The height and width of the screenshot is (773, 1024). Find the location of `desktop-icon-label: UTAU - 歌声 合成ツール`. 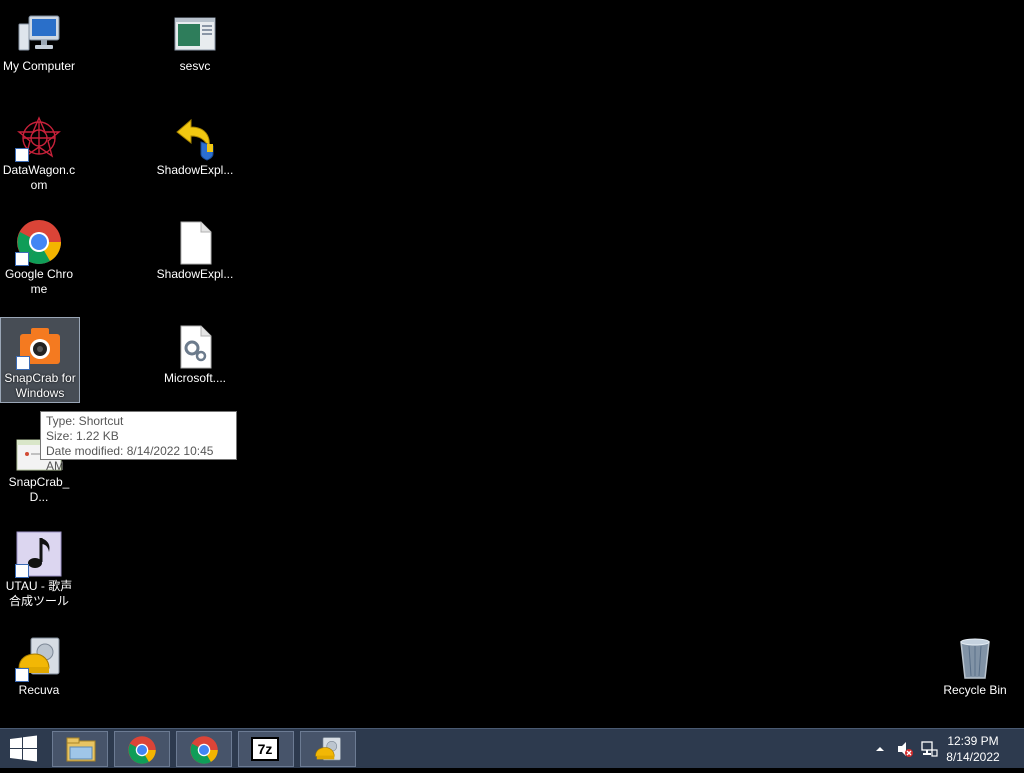

desktop-icon-label: UTAU - 歌声 合成ツール is located at coordinates (39, 593).